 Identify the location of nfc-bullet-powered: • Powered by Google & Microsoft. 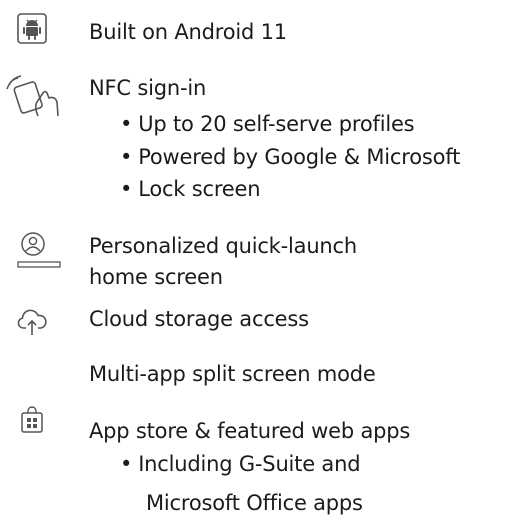
(290, 157).